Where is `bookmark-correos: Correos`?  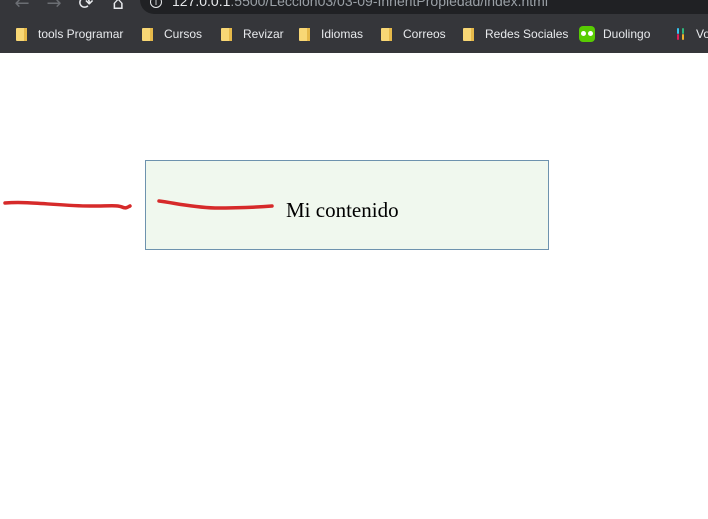
bookmark-correos: Correos is located at coordinates (413, 34).